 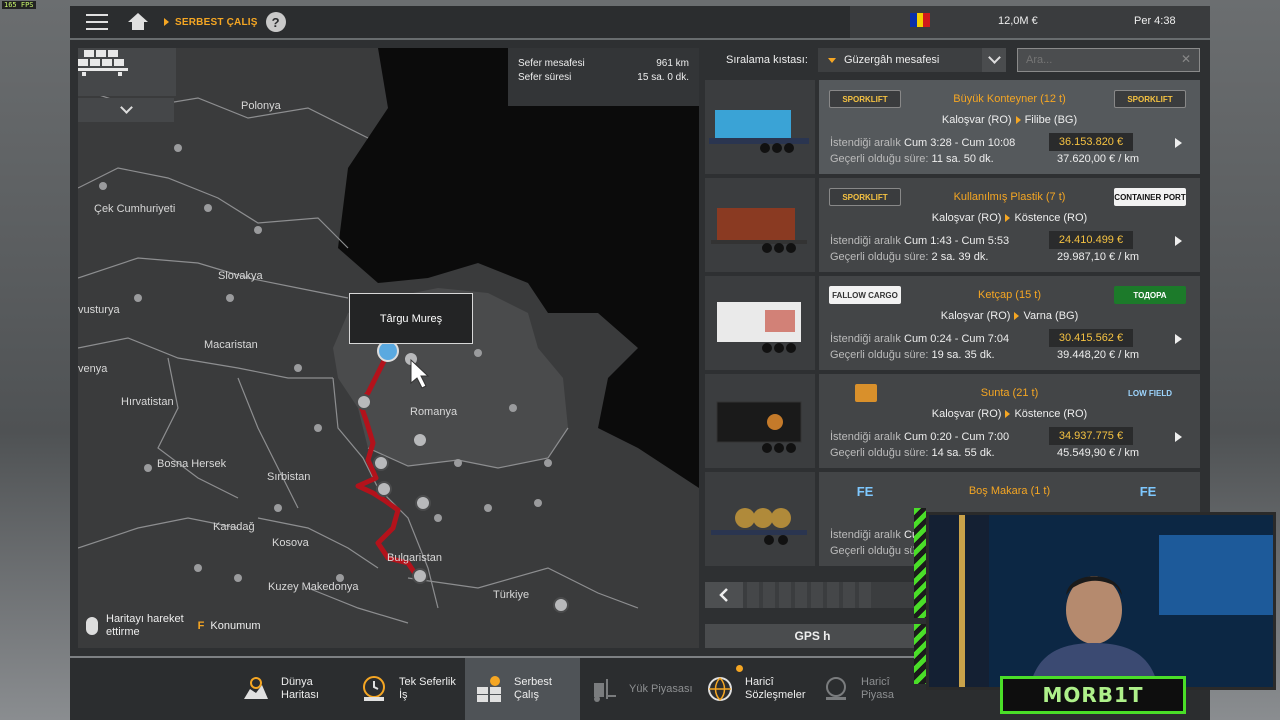 I want to click on cargo-title: Büyük Konteyner (12 t), so click(x=1009, y=99).